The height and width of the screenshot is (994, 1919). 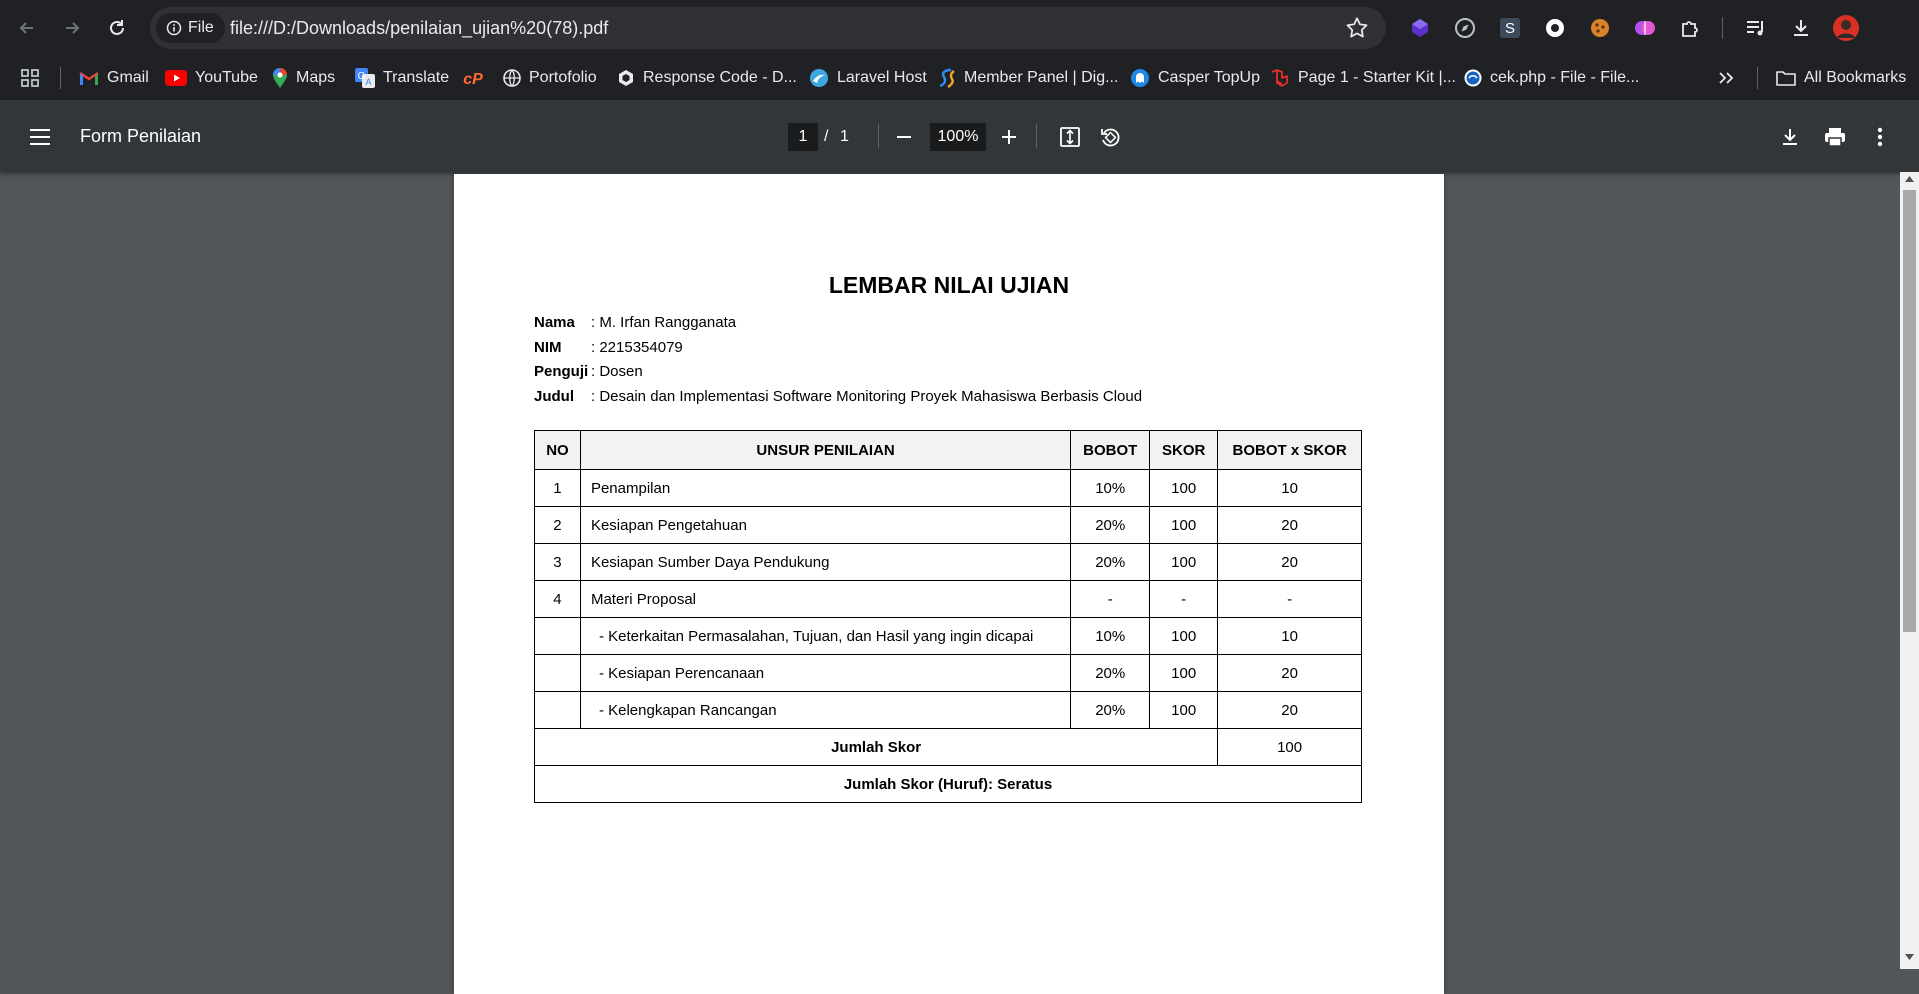 I want to click on bookmark-translate: GA Translate, so click(x=402, y=78).